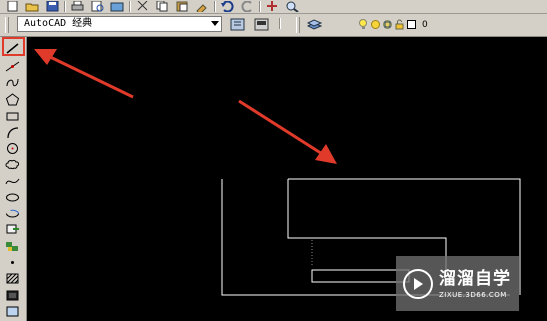 This screenshot has height=321, width=547. What do you see at coordinates (360, 276) in the screenshot?
I see `drawn-rectangle-small` at bounding box center [360, 276].